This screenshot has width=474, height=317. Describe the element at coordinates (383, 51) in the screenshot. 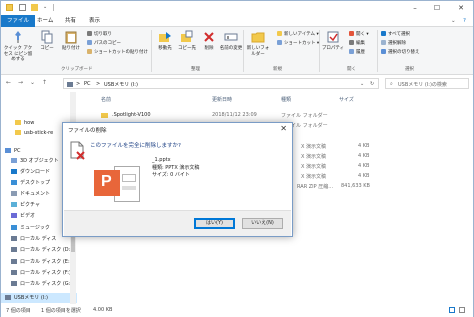

I see `invert-selection-icon` at that location.